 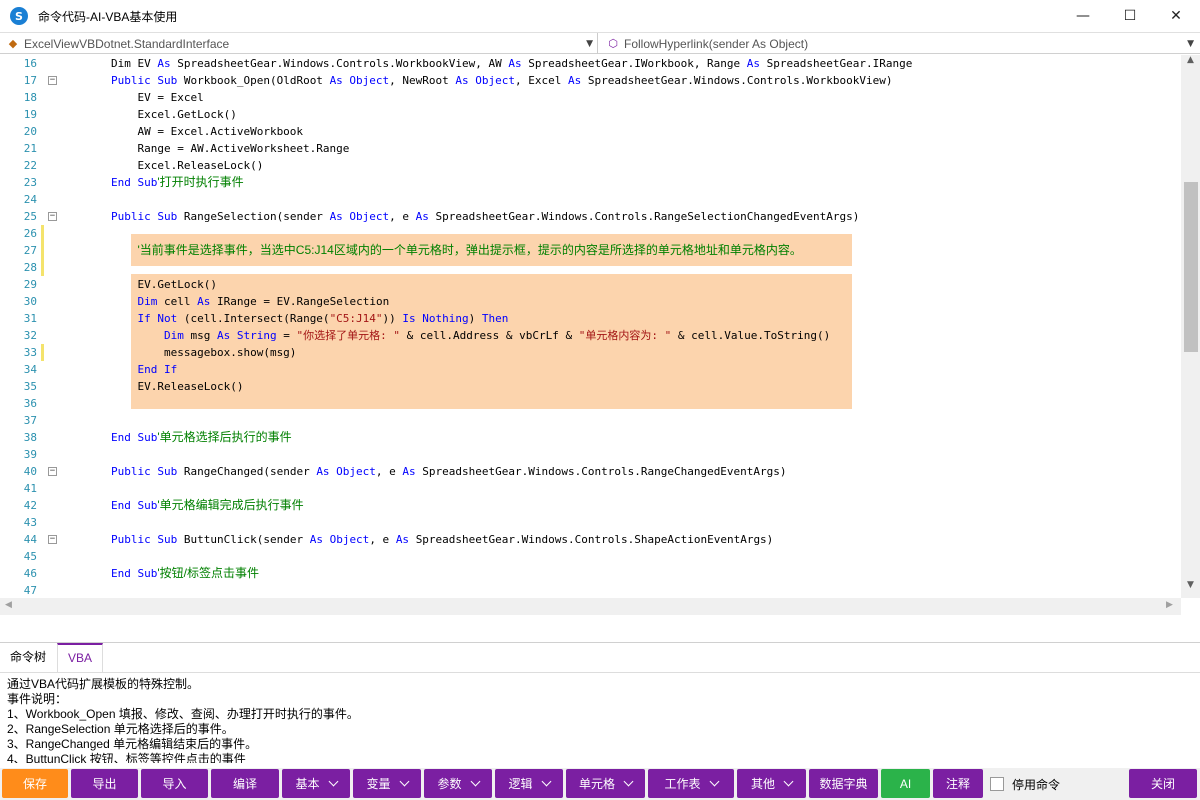 What do you see at coordinates (157, 97) in the screenshot?
I see `code-line: EV = Excel` at bounding box center [157, 97].